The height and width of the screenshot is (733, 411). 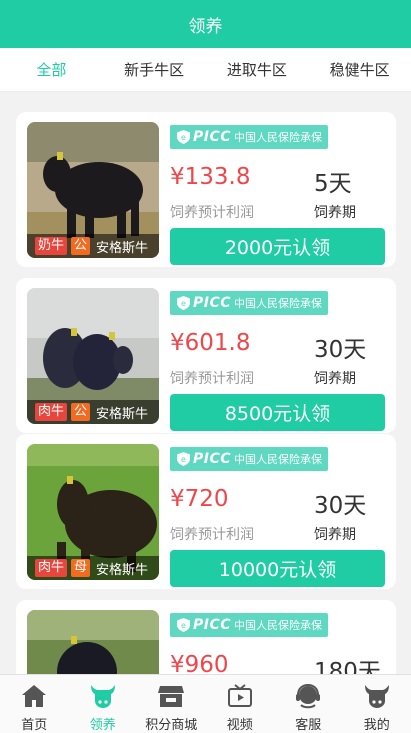 I want to click on expected-profit: ¥720, so click(x=199, y=499).